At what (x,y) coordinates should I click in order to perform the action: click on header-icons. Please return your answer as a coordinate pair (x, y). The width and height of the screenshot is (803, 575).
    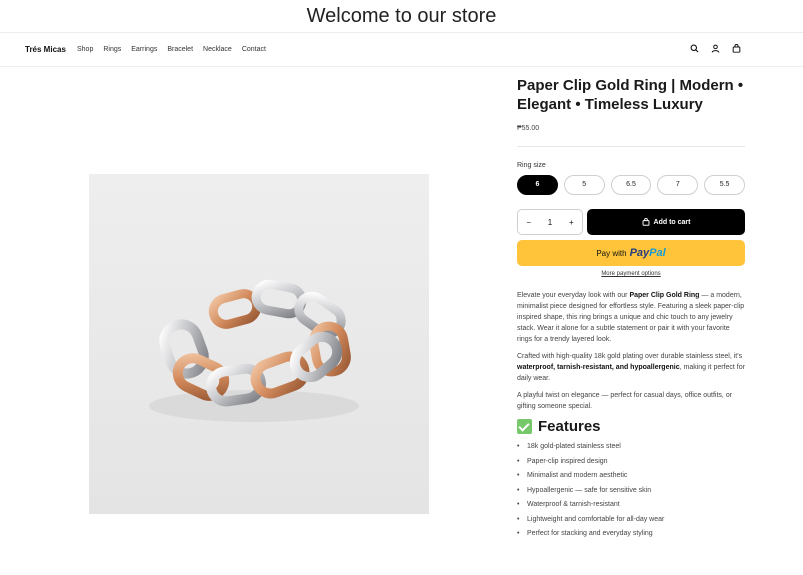
    Looking at the image, I should click on (715, 48).